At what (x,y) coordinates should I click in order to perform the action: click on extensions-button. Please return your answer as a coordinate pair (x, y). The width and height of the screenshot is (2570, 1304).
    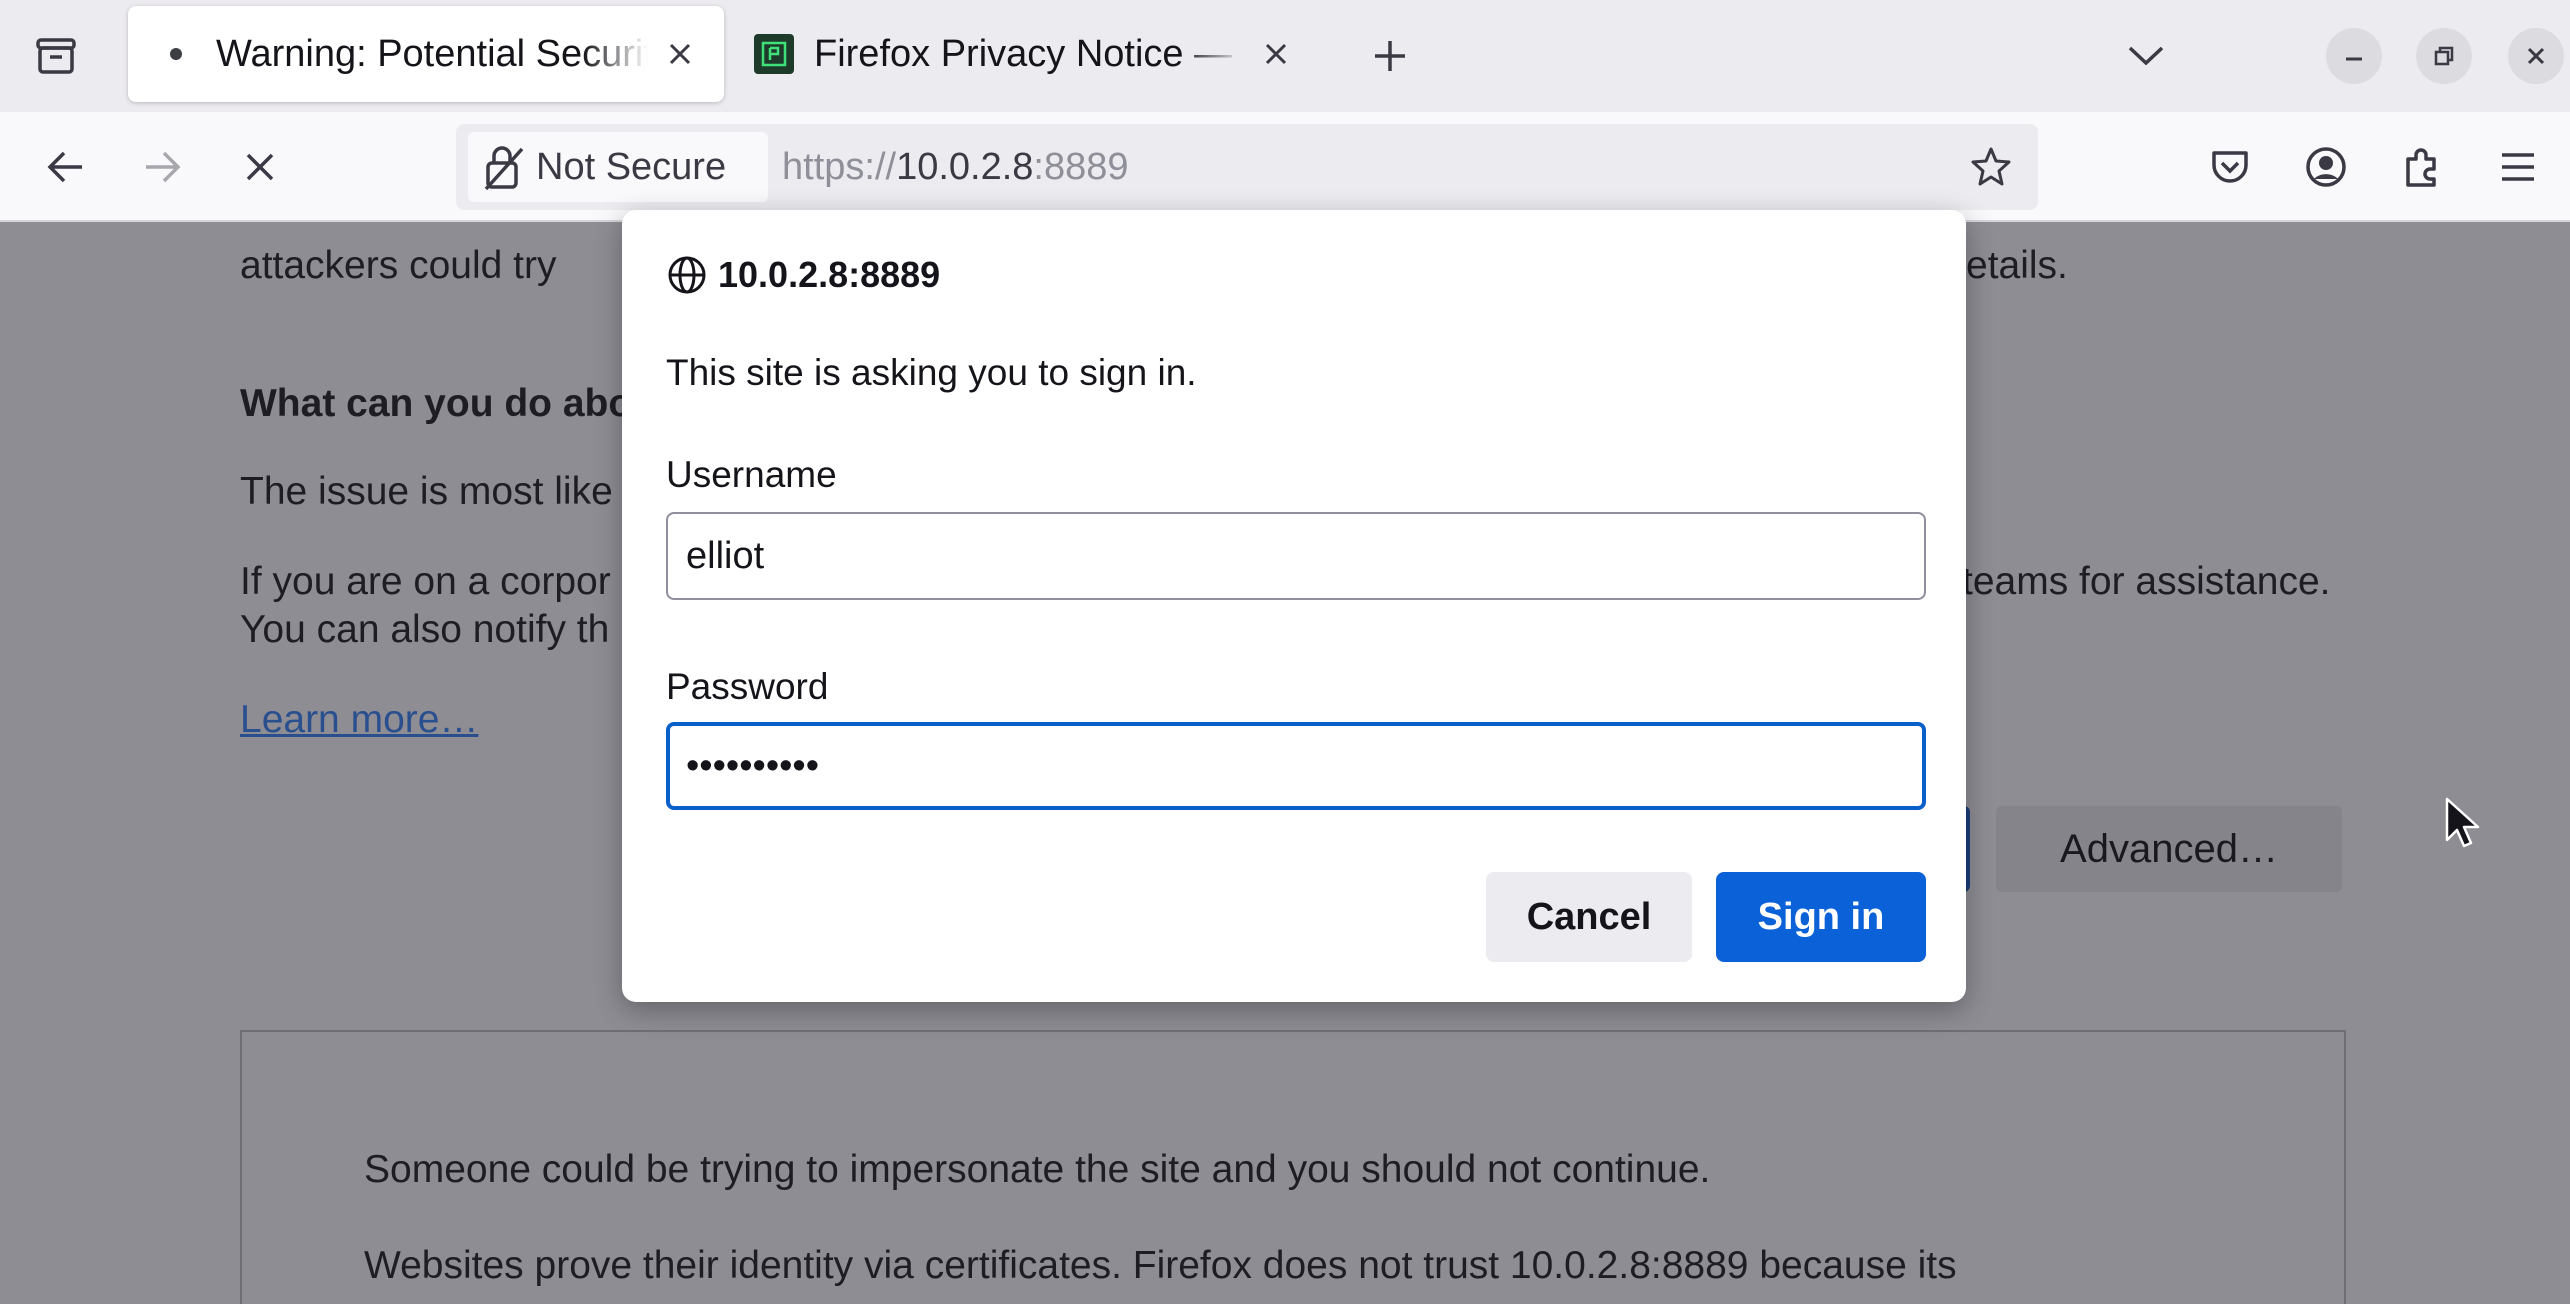
    Looking at the image, I should click on (2422, 167).